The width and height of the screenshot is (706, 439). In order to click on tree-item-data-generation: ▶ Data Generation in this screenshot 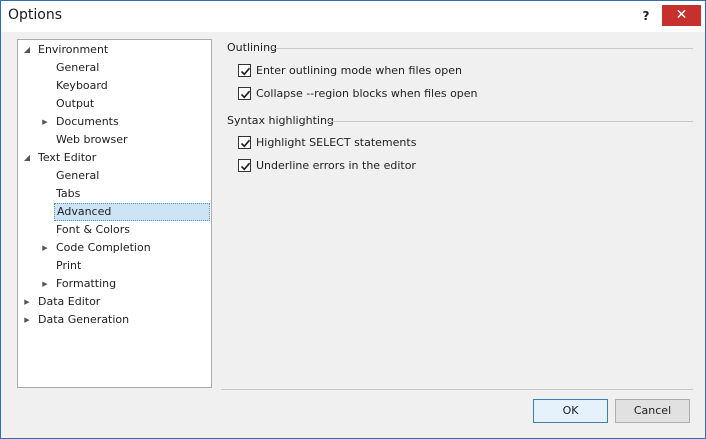, I will do `click(114, 320)`.